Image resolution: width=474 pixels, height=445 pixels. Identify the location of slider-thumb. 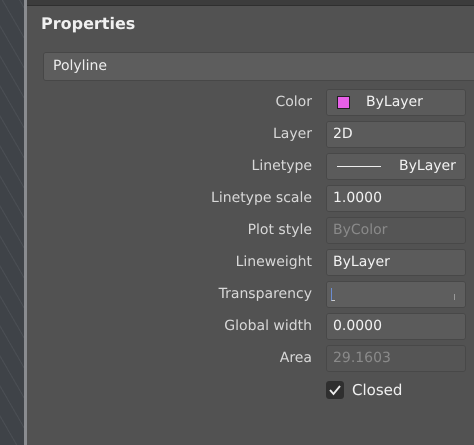
(333, 294).